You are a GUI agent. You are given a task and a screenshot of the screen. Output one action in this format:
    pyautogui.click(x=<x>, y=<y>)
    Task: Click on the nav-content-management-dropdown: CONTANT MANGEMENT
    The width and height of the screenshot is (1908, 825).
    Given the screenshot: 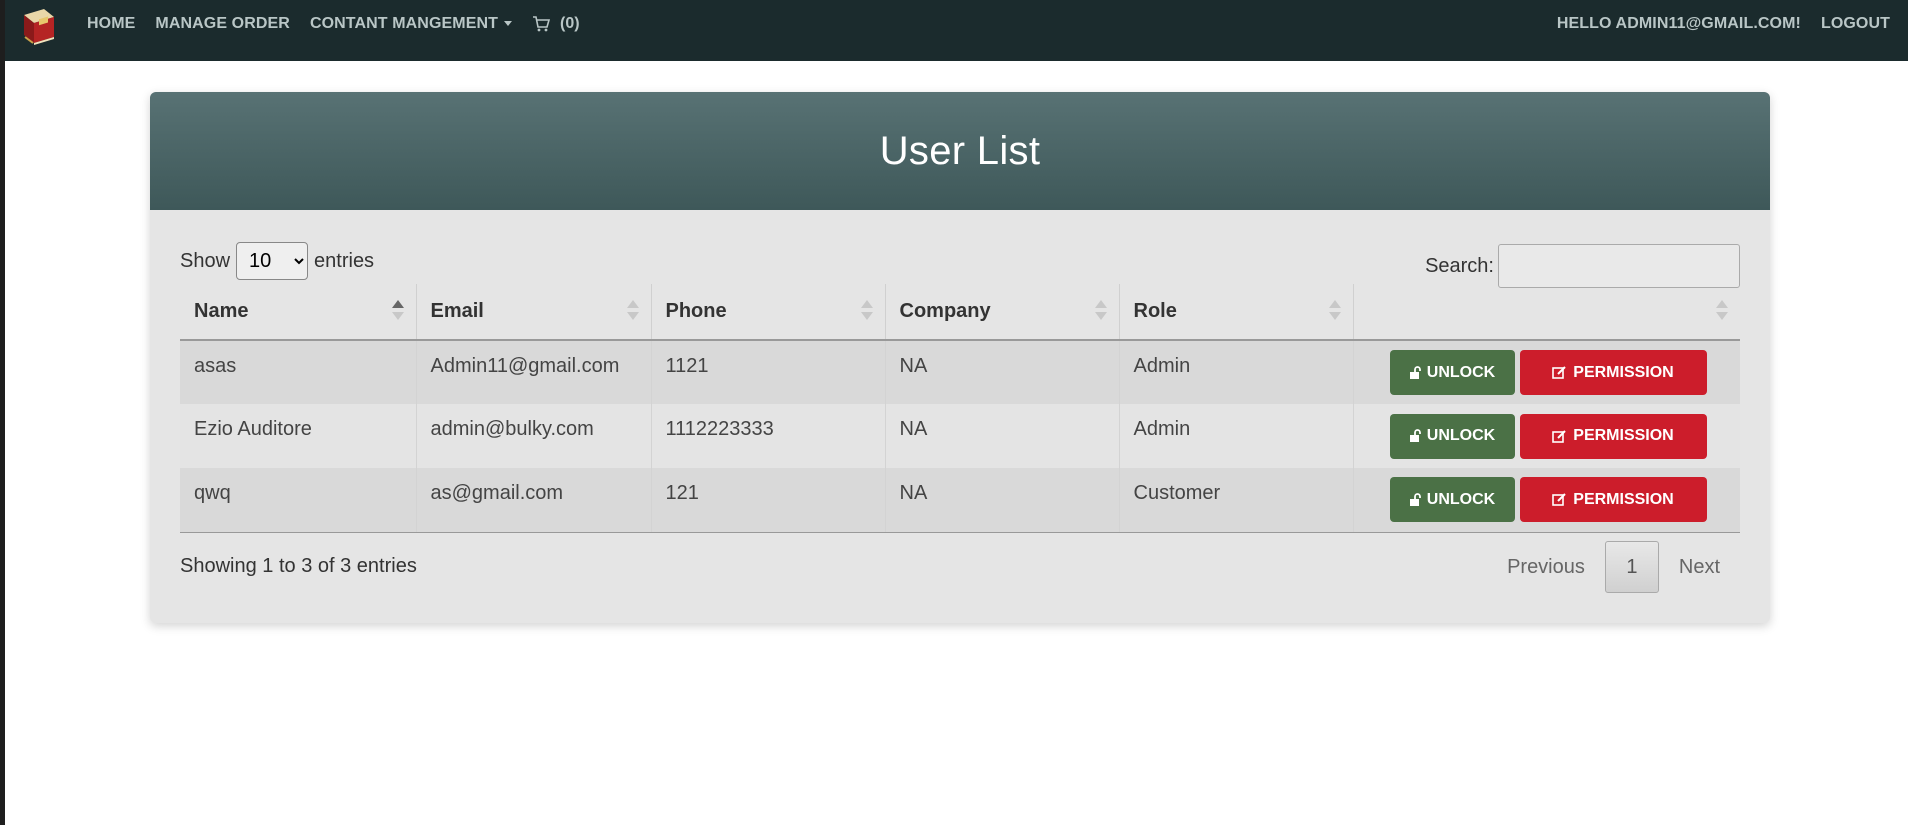 What is the action you would take?
    pyautogui.click(x=411, y=24)
    